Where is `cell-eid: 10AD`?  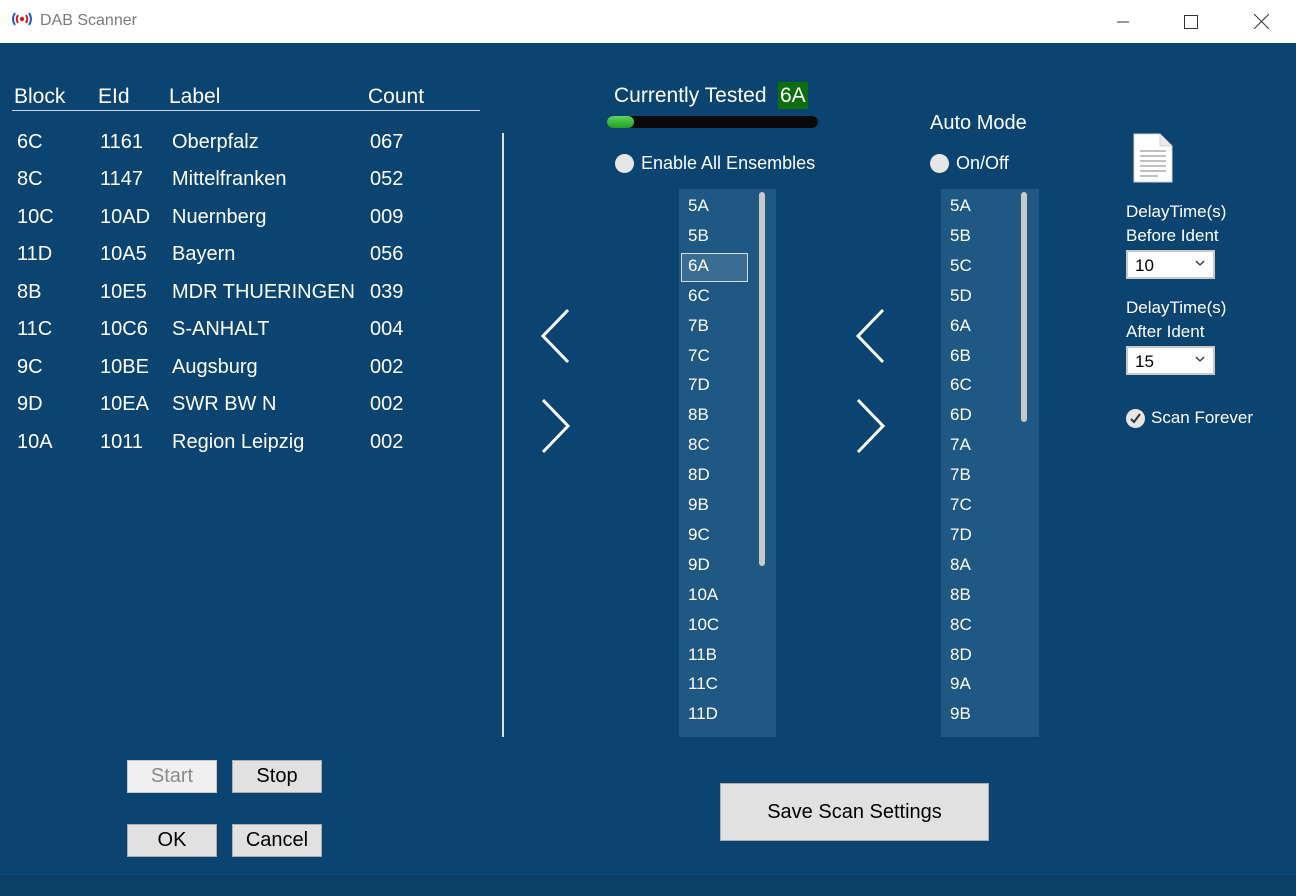
cell-eid: 10AD is located at coordinates (125, 217).